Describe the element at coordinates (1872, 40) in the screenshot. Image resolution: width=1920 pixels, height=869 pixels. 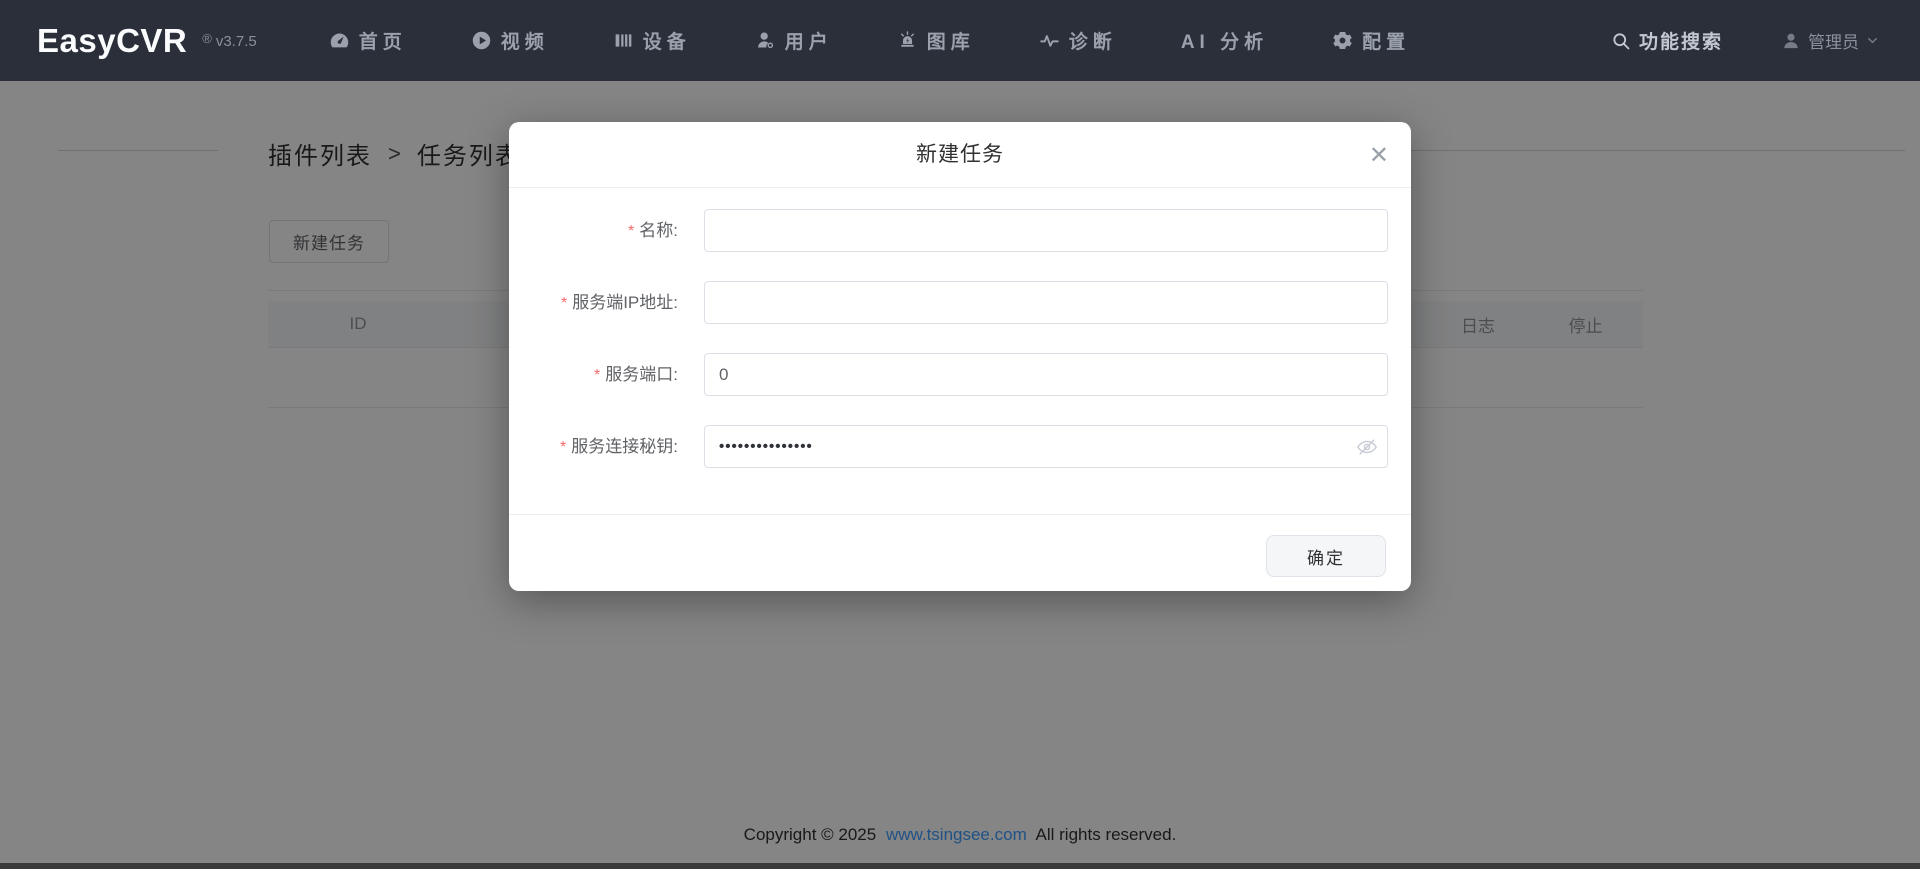
I see `chevron-down-icon` at that location.